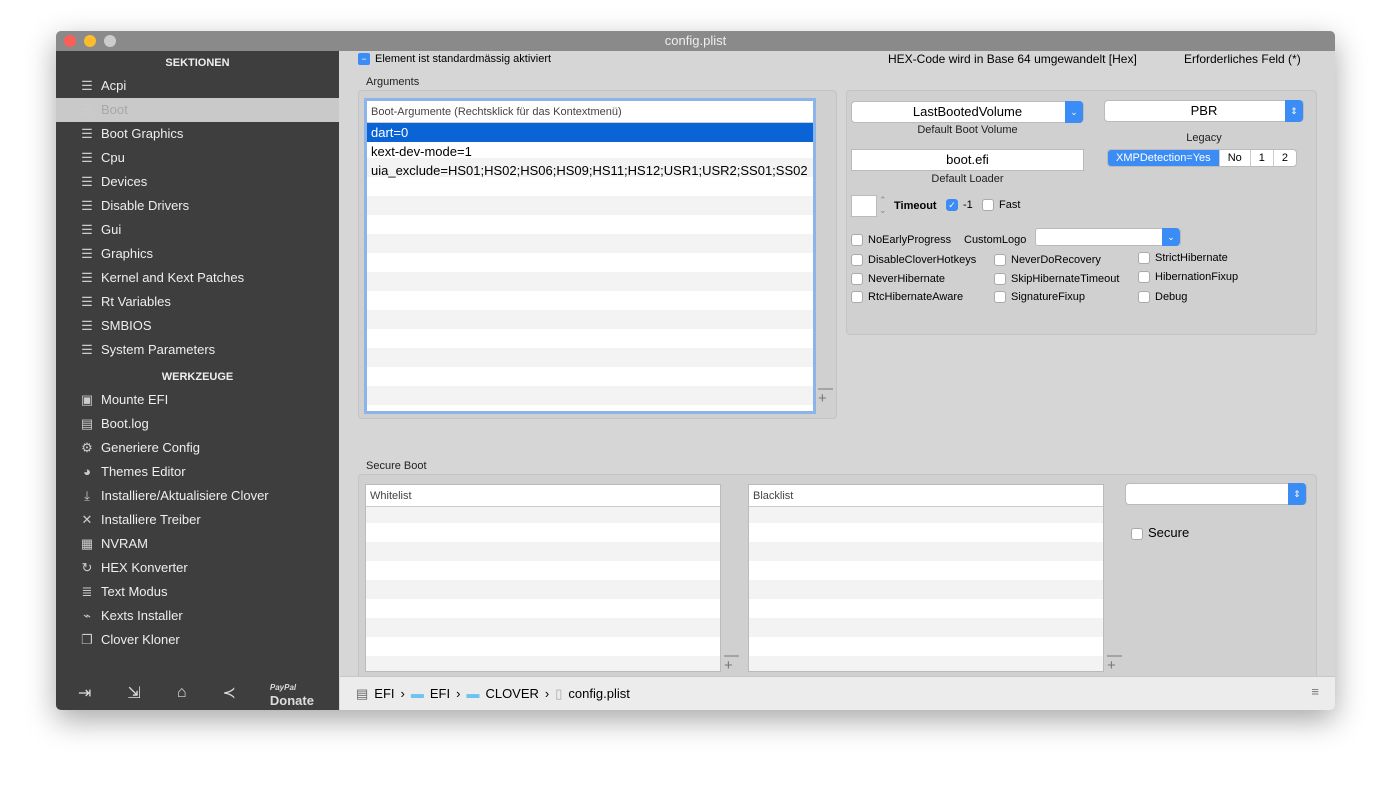  Describe the element at coordinates (197, 134) in the screenshot. I see `sidebar-item-boot-graphics: ☰ Boot Graphics` at that location.